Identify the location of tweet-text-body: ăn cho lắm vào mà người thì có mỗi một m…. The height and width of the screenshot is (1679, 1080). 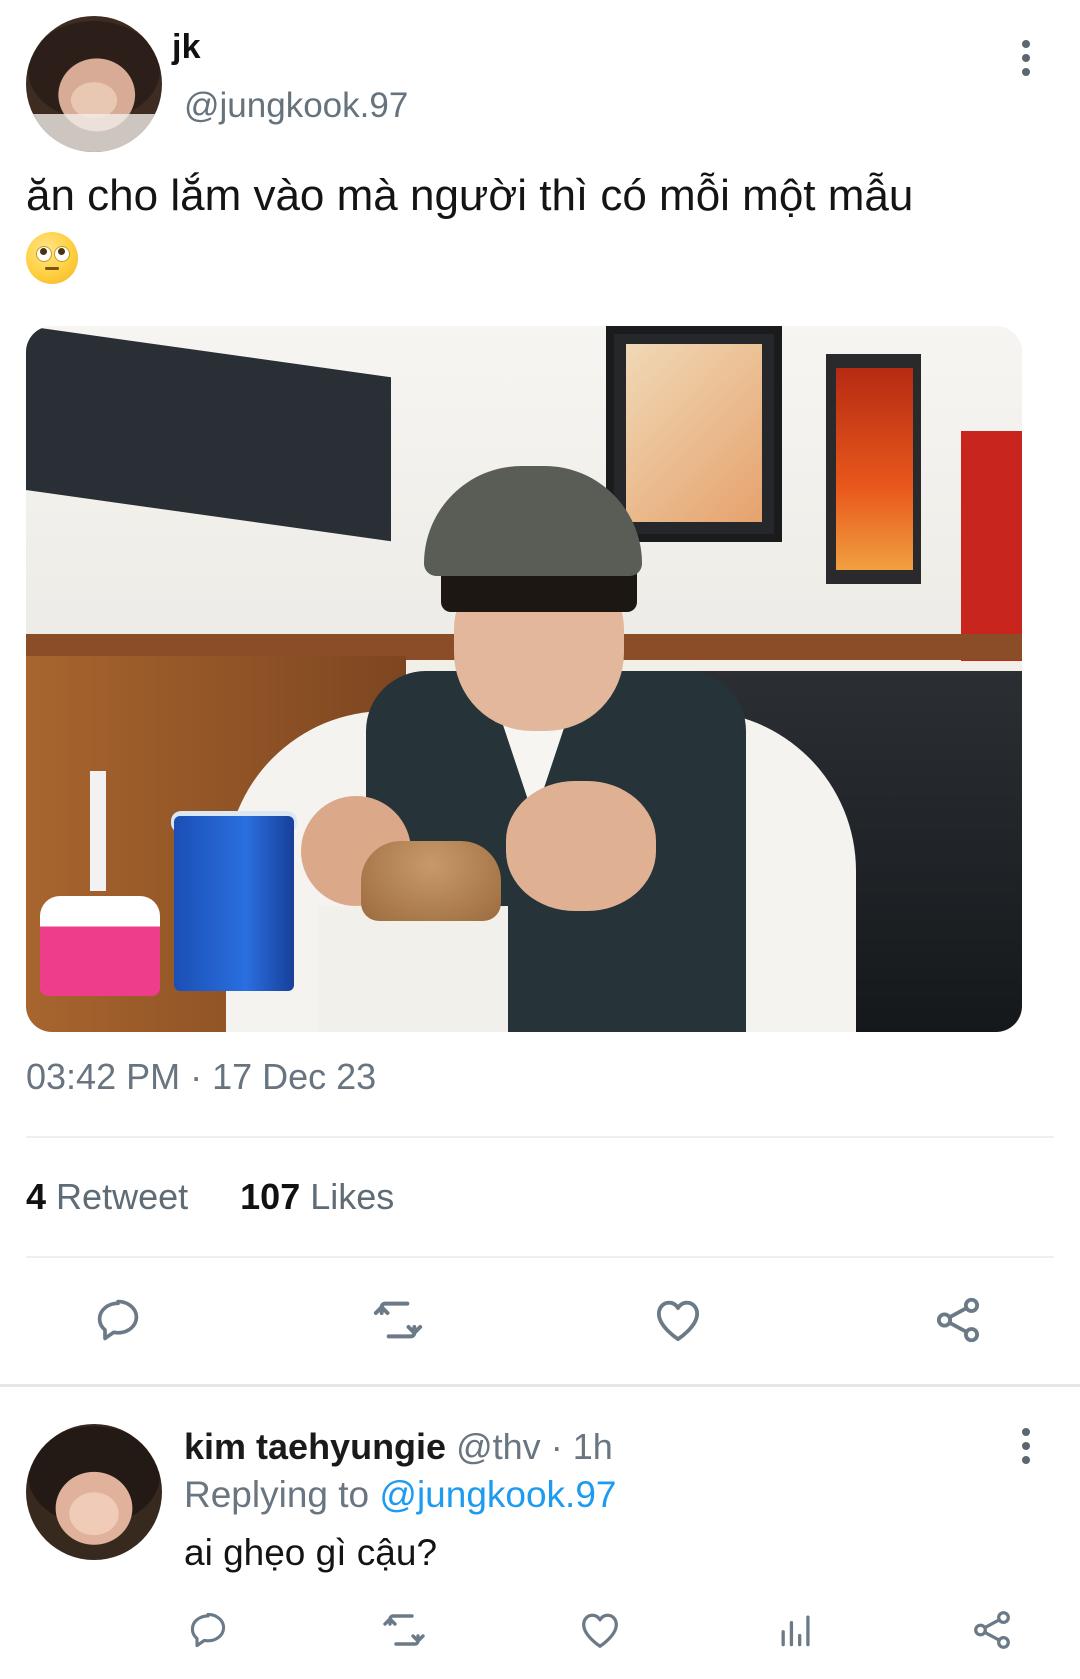
(470, 195).